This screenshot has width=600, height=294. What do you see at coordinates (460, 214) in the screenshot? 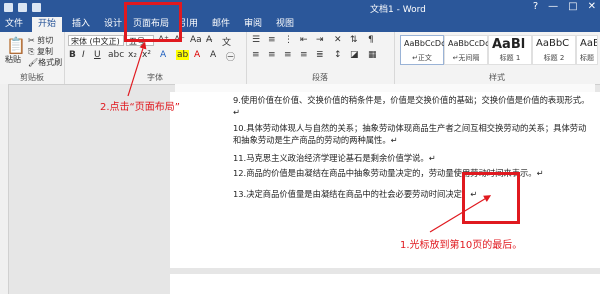
I see `arrow-to-cursor` at bounding box center [460, 214].